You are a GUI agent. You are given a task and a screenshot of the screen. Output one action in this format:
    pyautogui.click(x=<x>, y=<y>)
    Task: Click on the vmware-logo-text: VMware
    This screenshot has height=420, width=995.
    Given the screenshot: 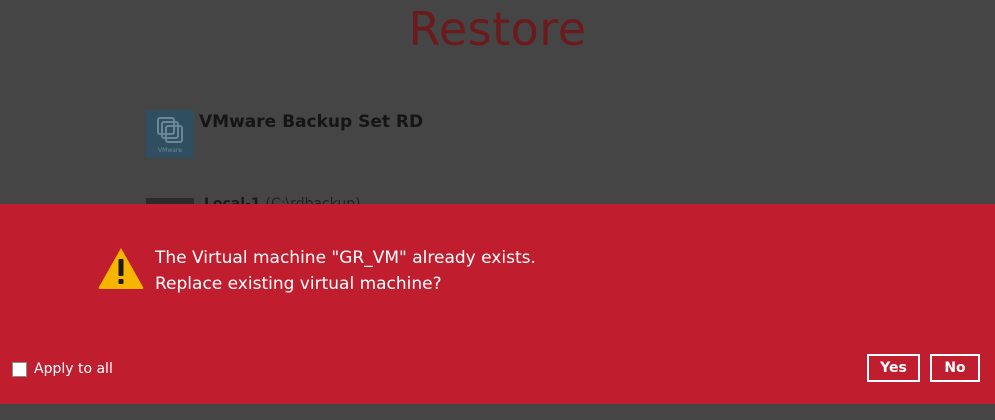 What is the action you would take?
    pyautogui.click(x=170, y=150)
    